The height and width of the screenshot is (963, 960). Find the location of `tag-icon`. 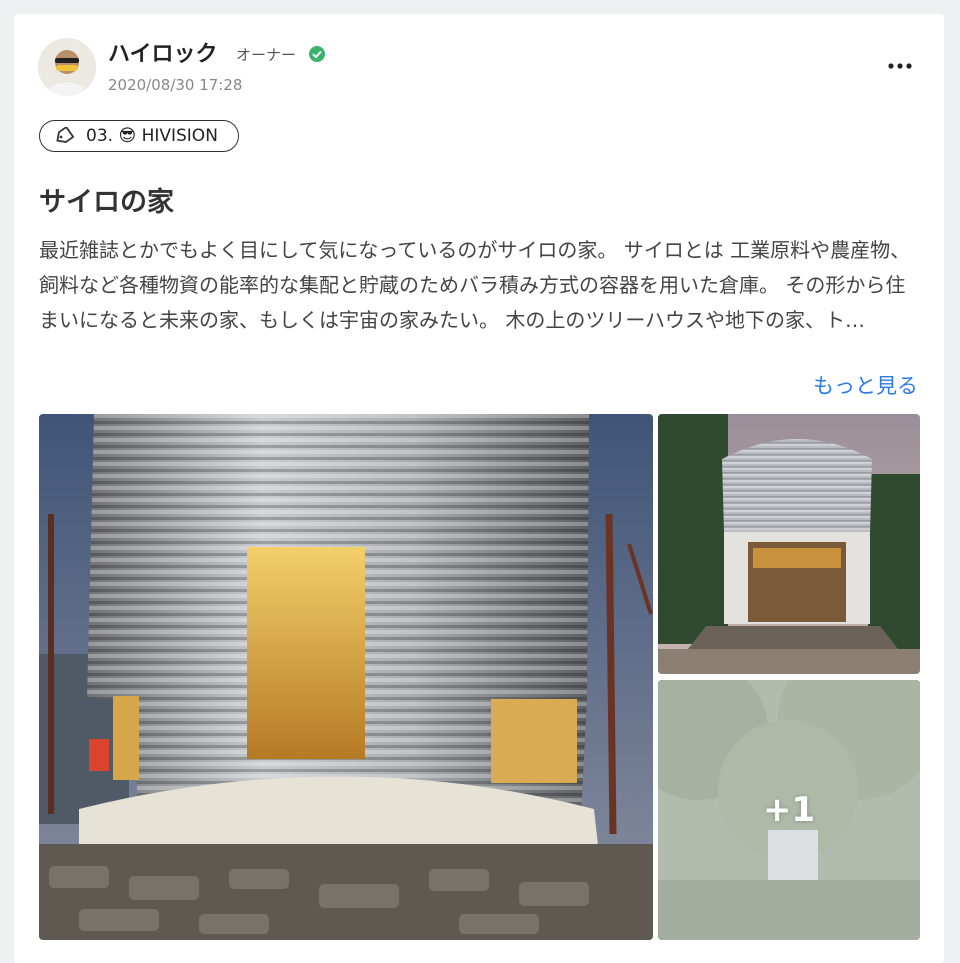

tag-icon is located at coordinates (65, 135).